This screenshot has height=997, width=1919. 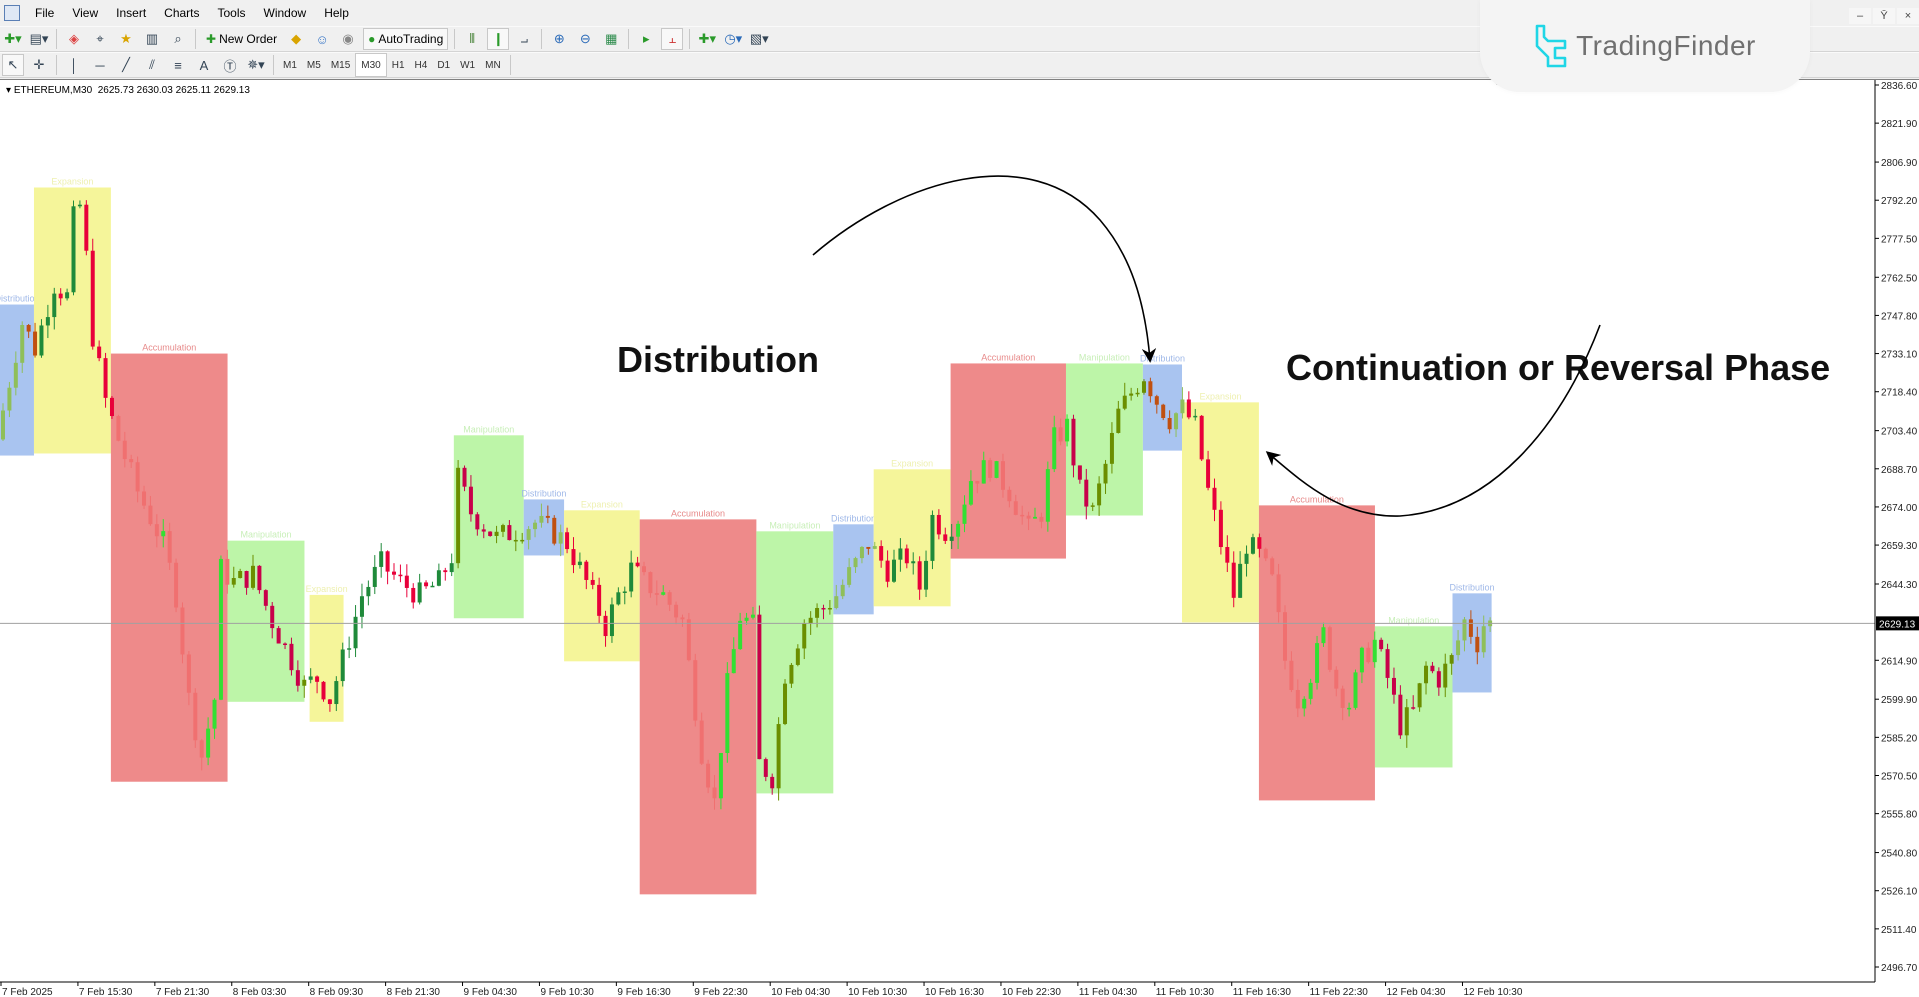 What do you see at coordinates (371, 65) in the screenshot?
I see `timeframe-m30: M30` at bounding box center [371, 65].